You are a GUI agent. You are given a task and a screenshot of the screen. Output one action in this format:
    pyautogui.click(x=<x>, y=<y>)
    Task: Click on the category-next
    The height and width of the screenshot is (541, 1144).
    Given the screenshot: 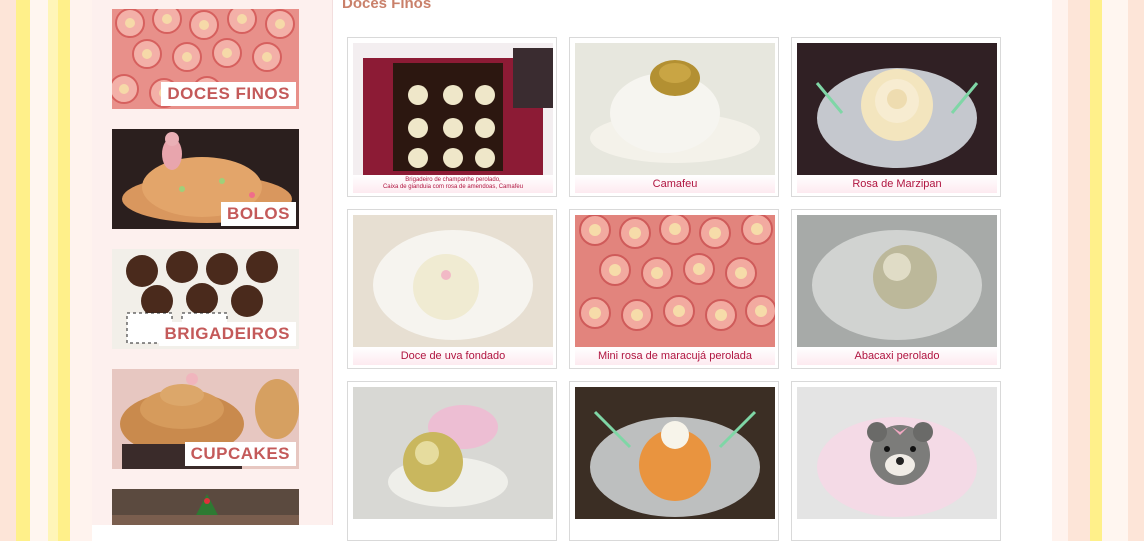 What is the action you would take?
    pyautogui.click(x=205, y=507)
    